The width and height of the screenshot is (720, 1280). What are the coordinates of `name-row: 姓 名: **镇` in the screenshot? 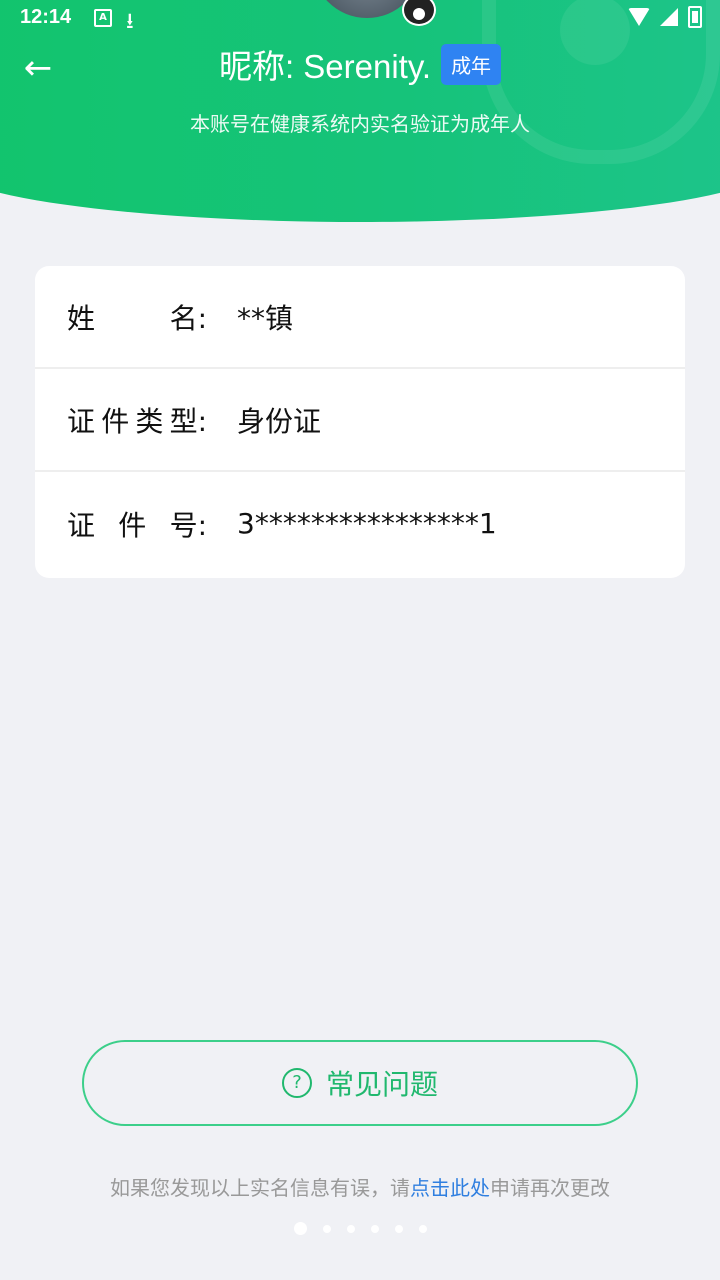 It's located at (360, 317).